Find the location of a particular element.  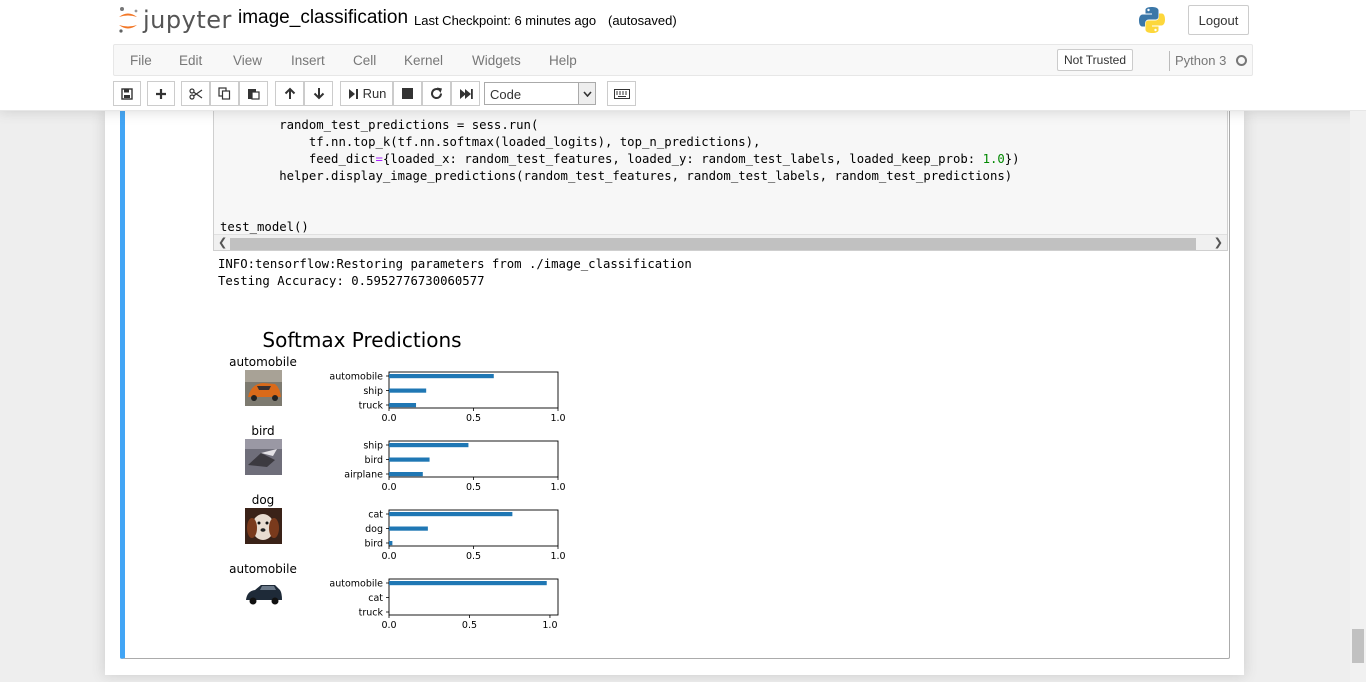

menu-widgets: Widgets is located at coordinates (496, 60).